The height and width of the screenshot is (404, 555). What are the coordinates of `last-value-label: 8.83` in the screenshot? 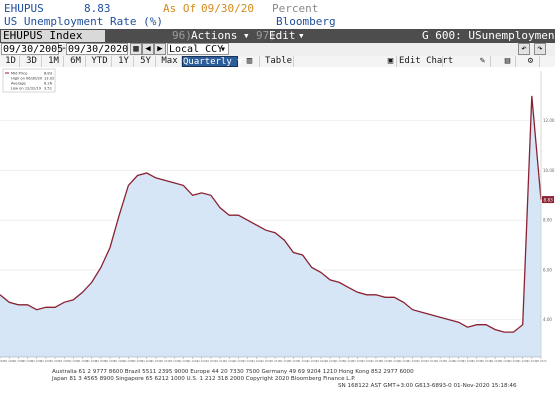 It's located at (549, 199).